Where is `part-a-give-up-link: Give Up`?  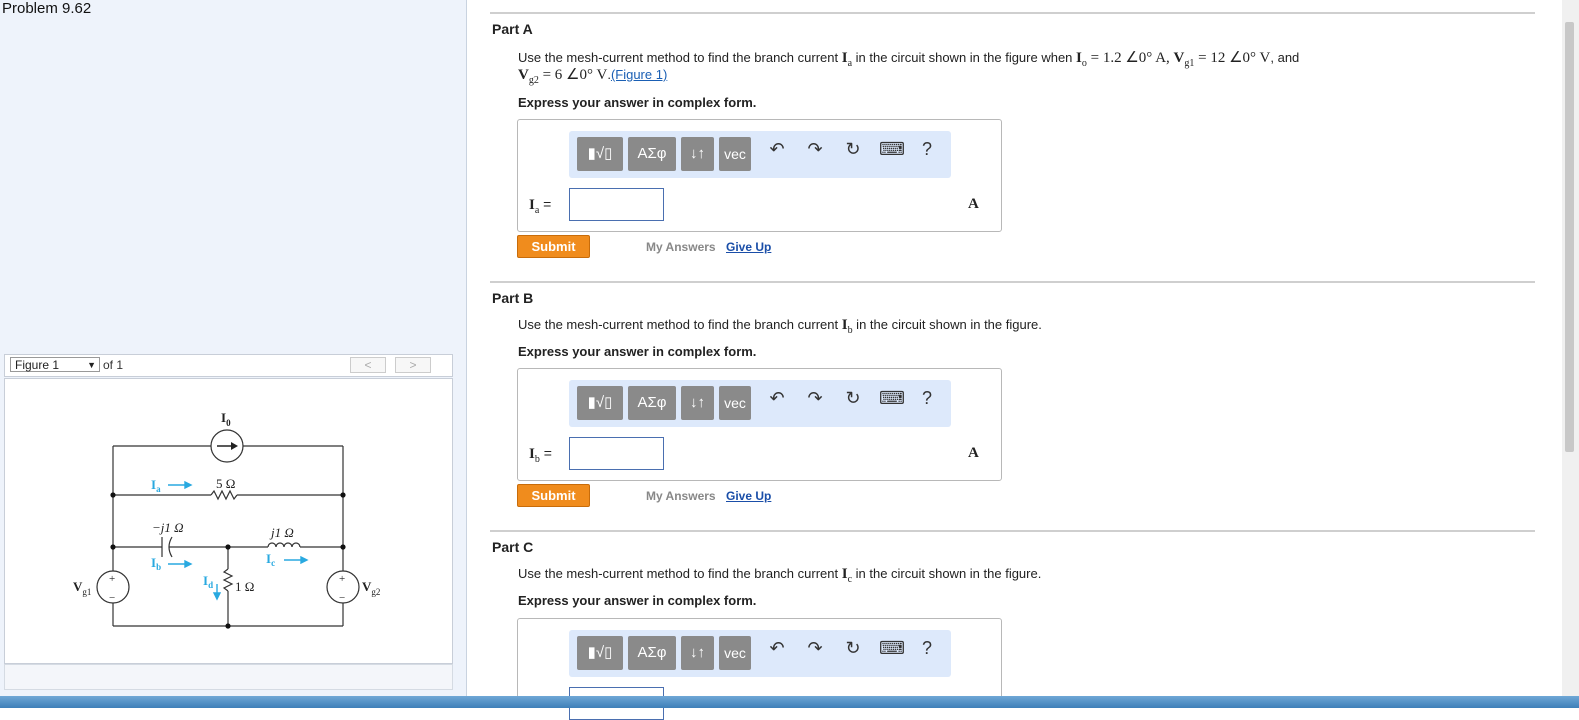 part-a-give-up-link: Give Up is located at coordinates (748, 247).